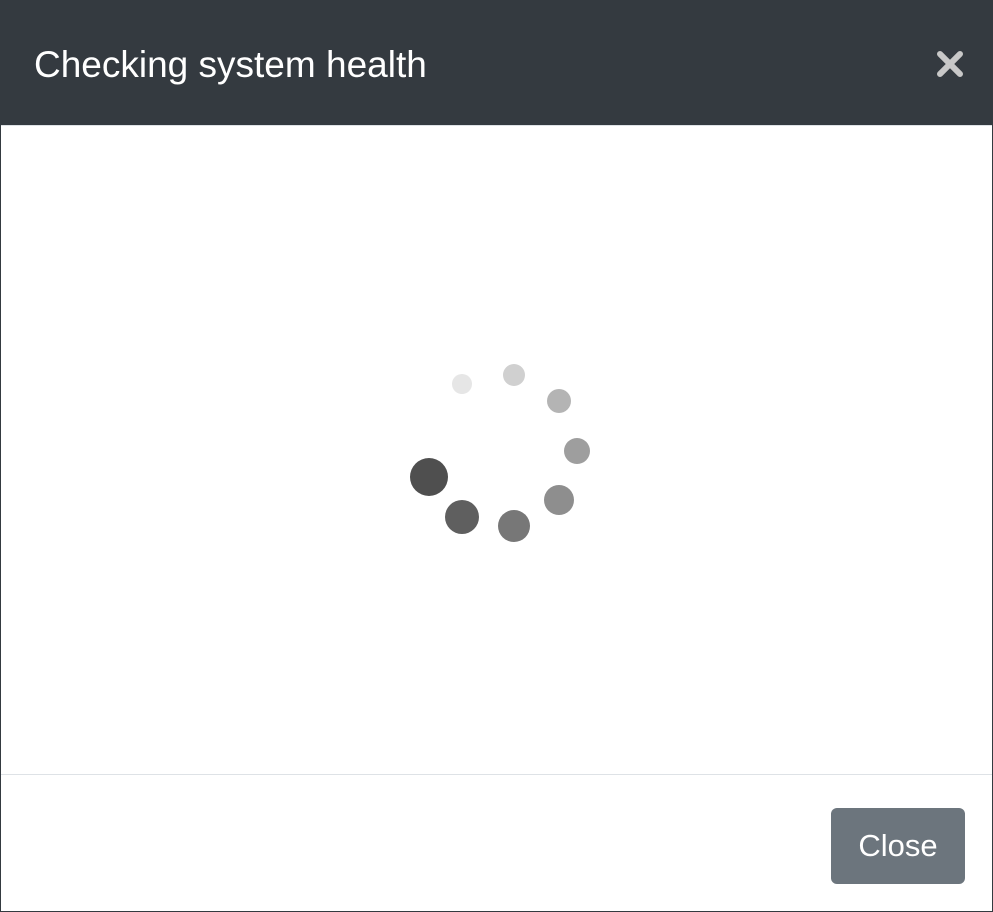 The height and width of the screenshot is (912, 993). What do you see at coordinates (898, 846) in the screenshot?
I see `close-button: Close` at bounding box center [898, 846].